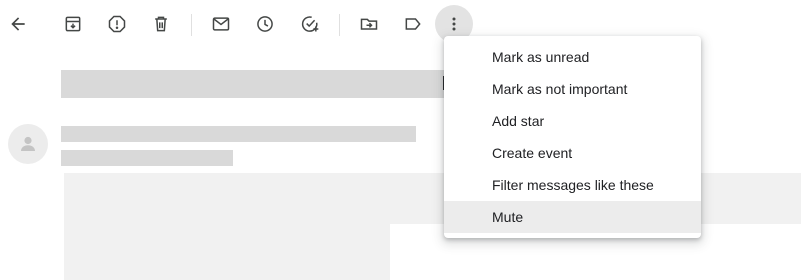 Image resolution: width=801 pixels, height=280 pixels. I want to click on menu-item-create-event: Create event, so click(572, 153).